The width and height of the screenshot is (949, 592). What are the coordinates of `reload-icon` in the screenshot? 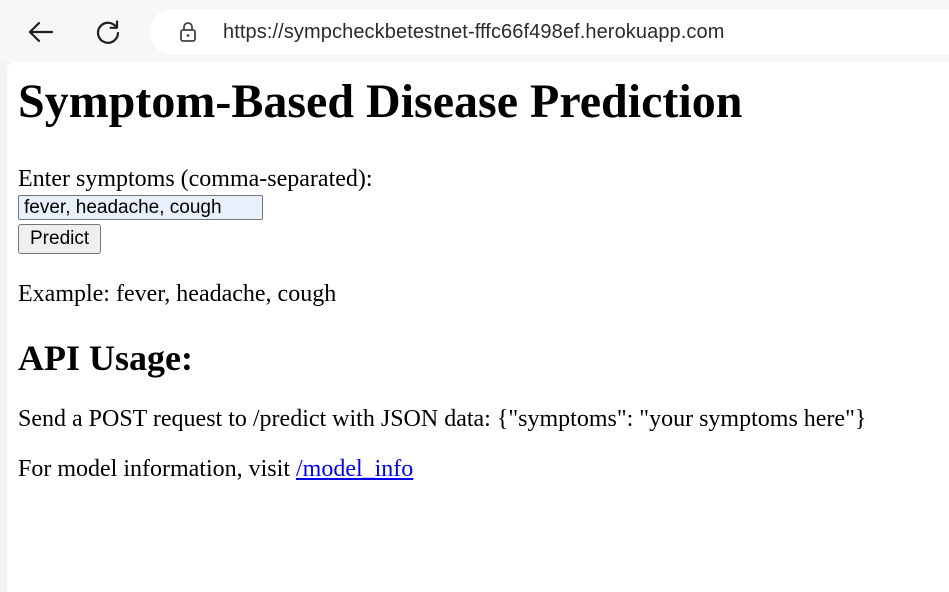 It's located at (108, 32).